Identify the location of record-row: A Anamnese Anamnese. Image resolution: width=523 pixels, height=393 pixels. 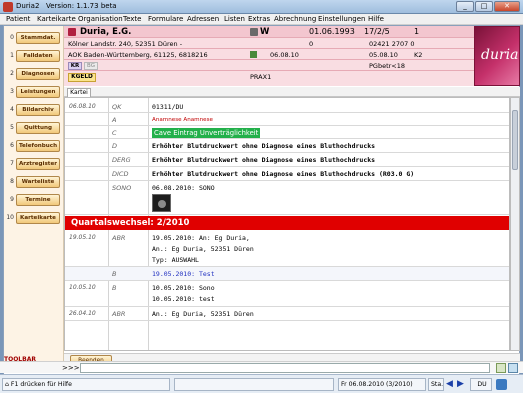
(287, 119).